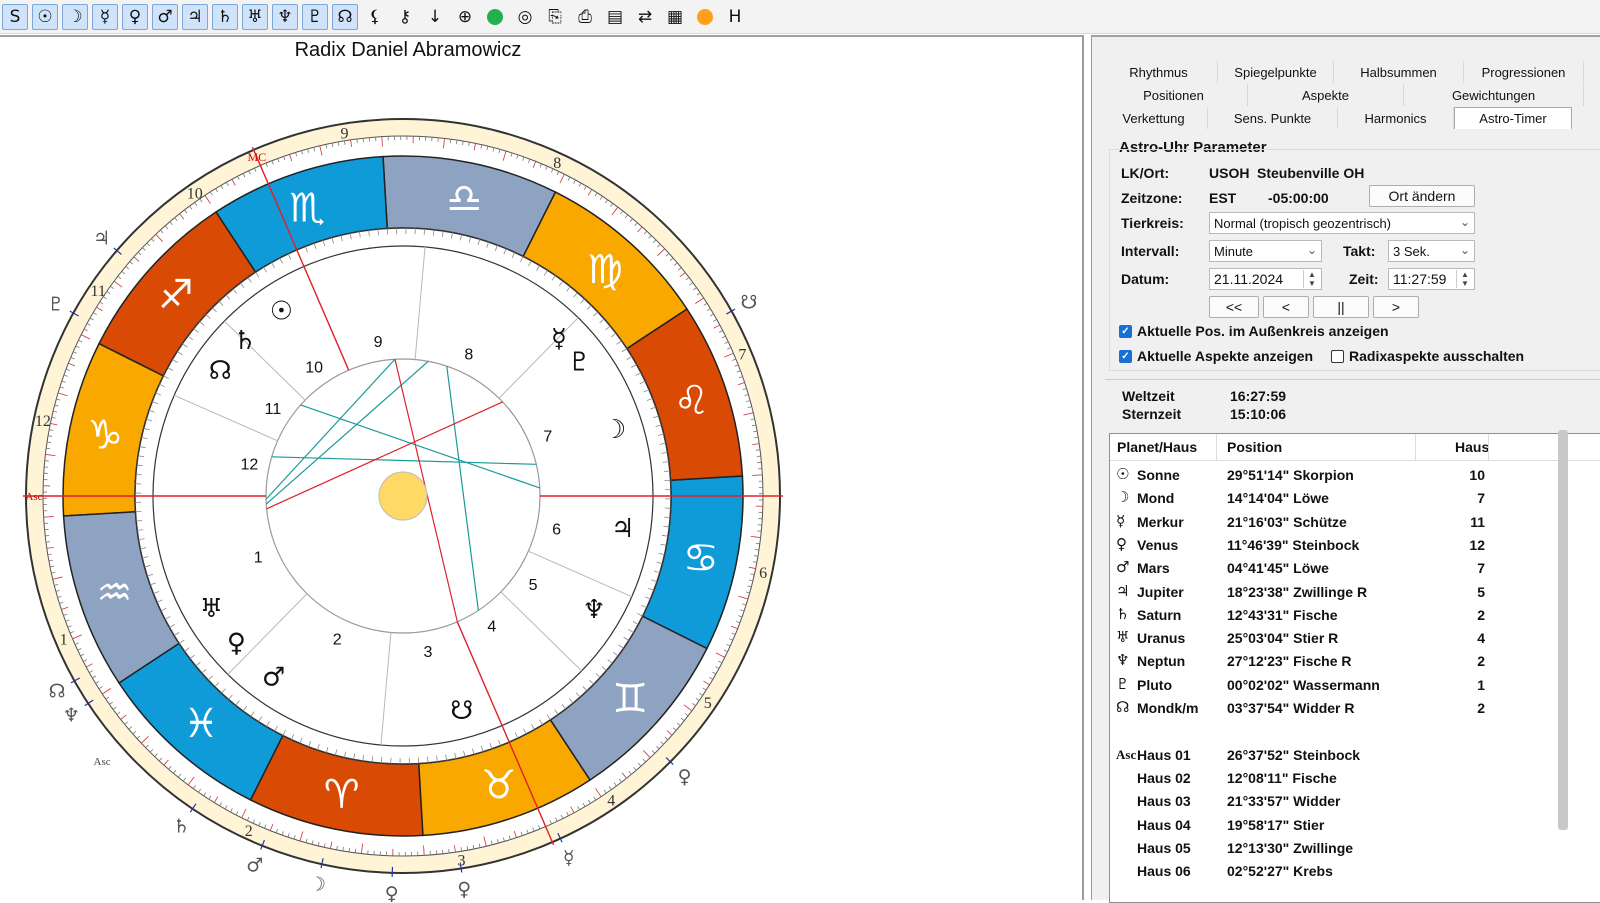 Image resolution: width=1600 pixels, height=903 pixels. Describe the element at coordinates (1355, 568) in the screenshot. I see `table-row: ♂Mars04°41'45" Löwe7` at that location.